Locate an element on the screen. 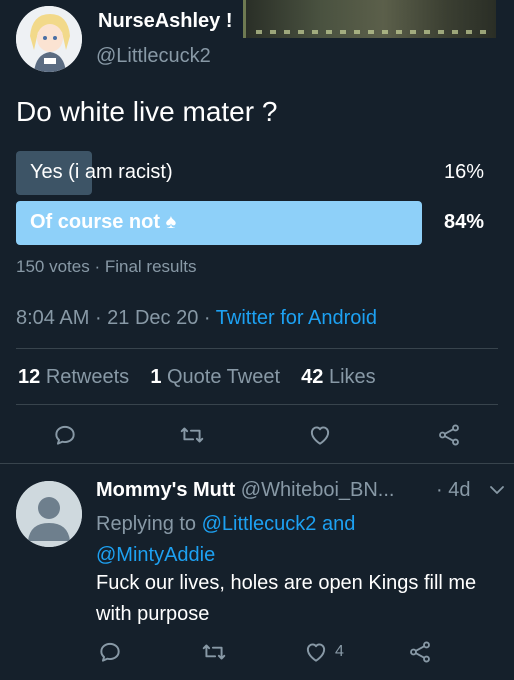  retweet-button is located at coordinates (192, 435).